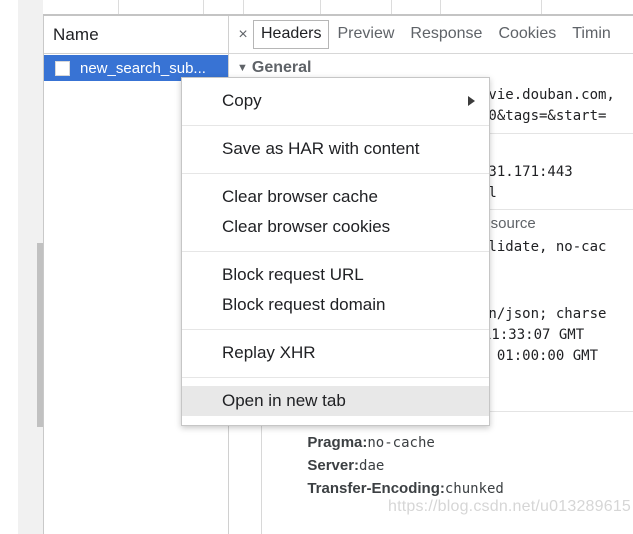  I want to click on tab-response: Response, so click(446, 34).